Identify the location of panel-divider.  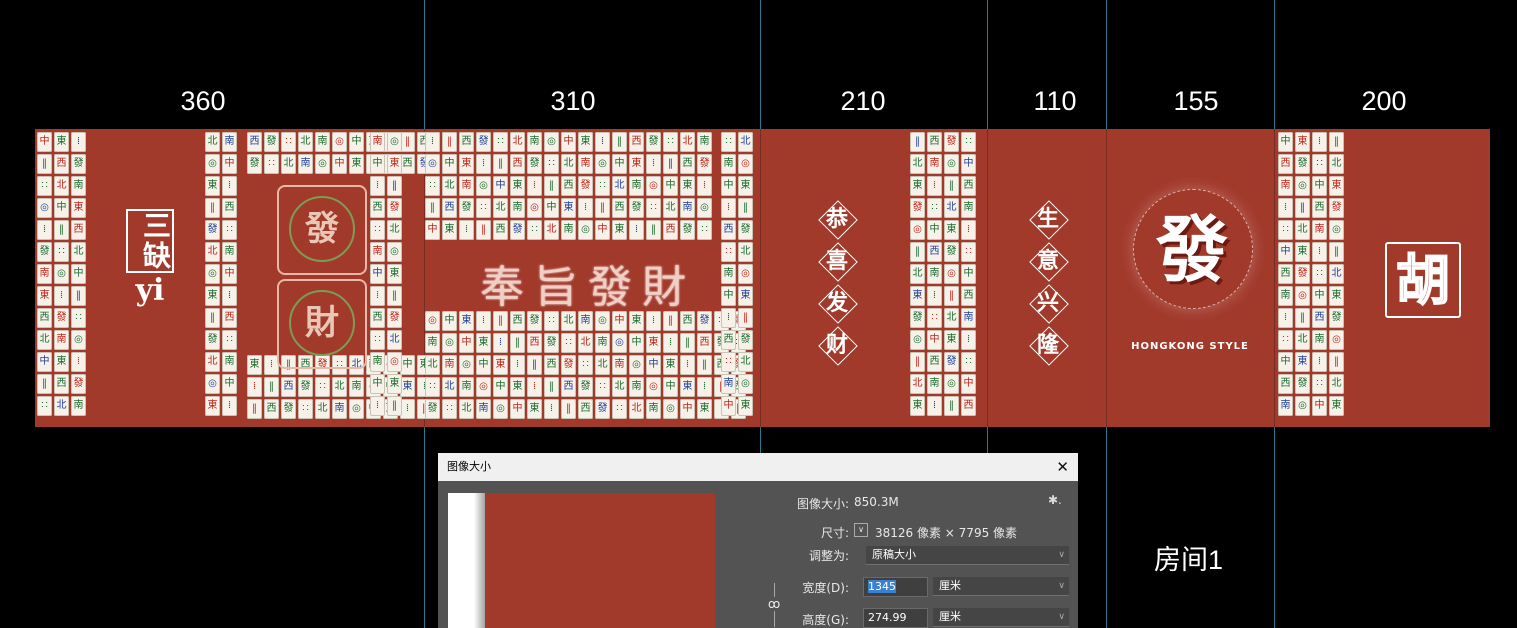
(1106, 278).